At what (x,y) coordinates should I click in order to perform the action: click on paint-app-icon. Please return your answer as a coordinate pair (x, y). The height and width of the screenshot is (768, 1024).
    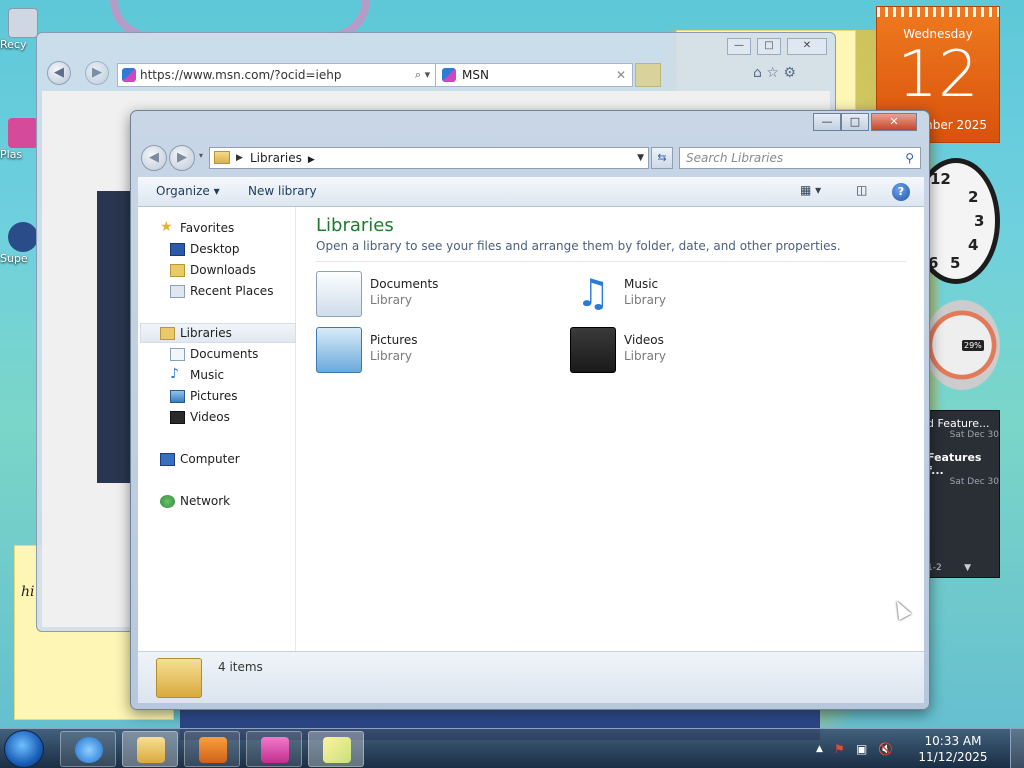
    Looking at the image, I should click on (275, 750).